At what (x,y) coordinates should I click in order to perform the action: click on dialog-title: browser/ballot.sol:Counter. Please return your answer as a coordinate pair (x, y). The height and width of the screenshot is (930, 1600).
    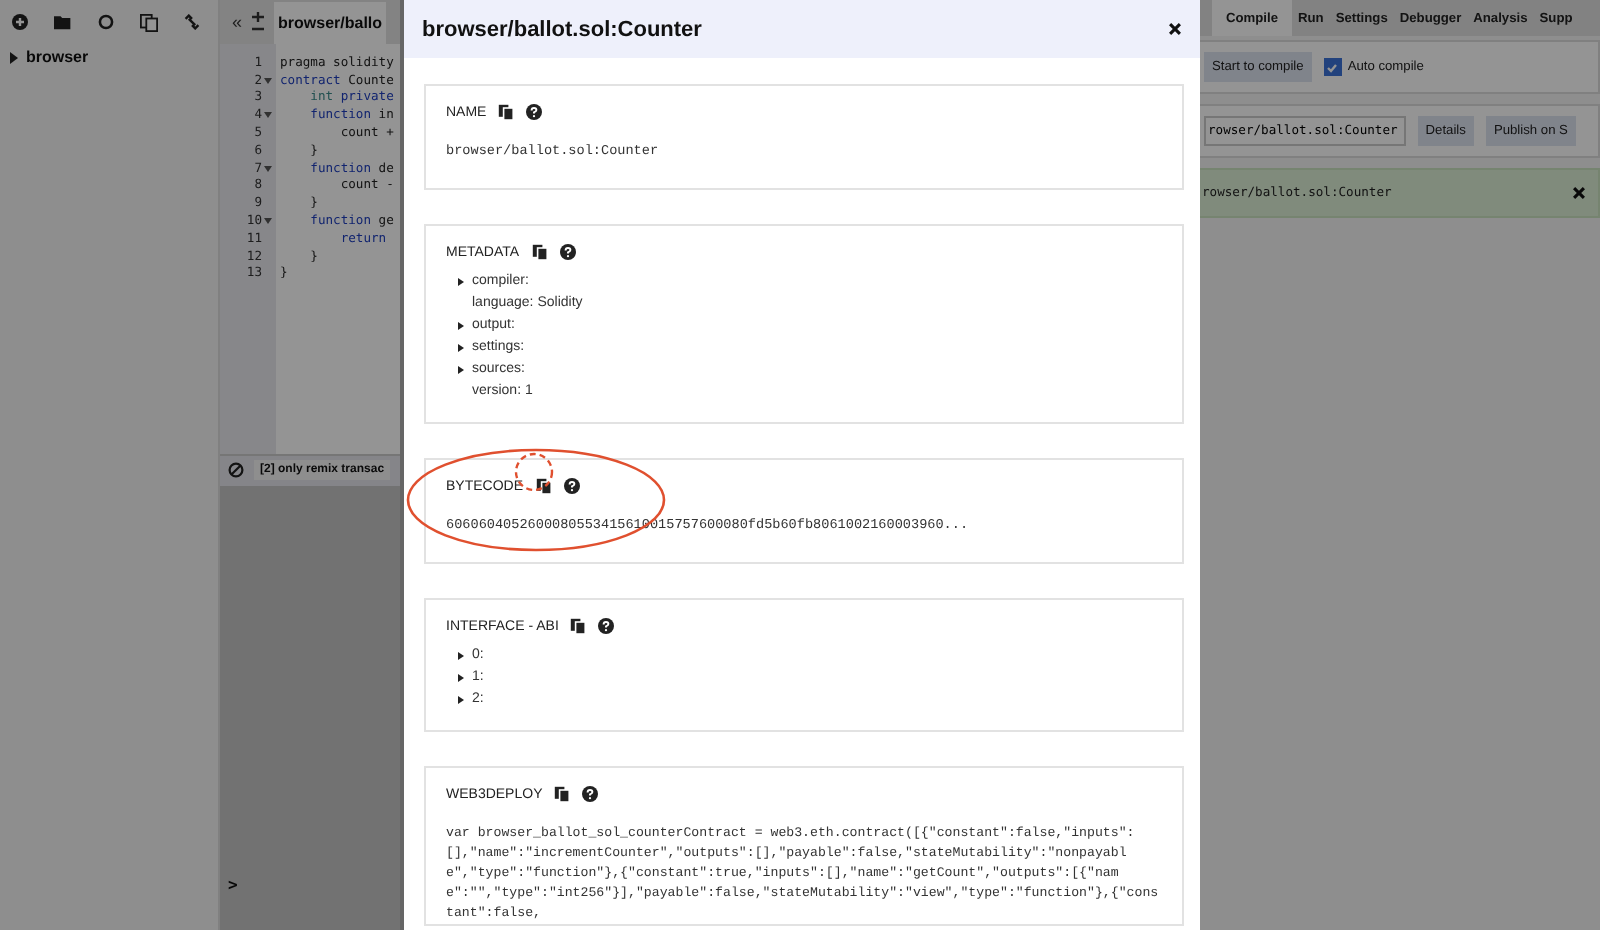
    Looking at the image, I should click on (562, 29).